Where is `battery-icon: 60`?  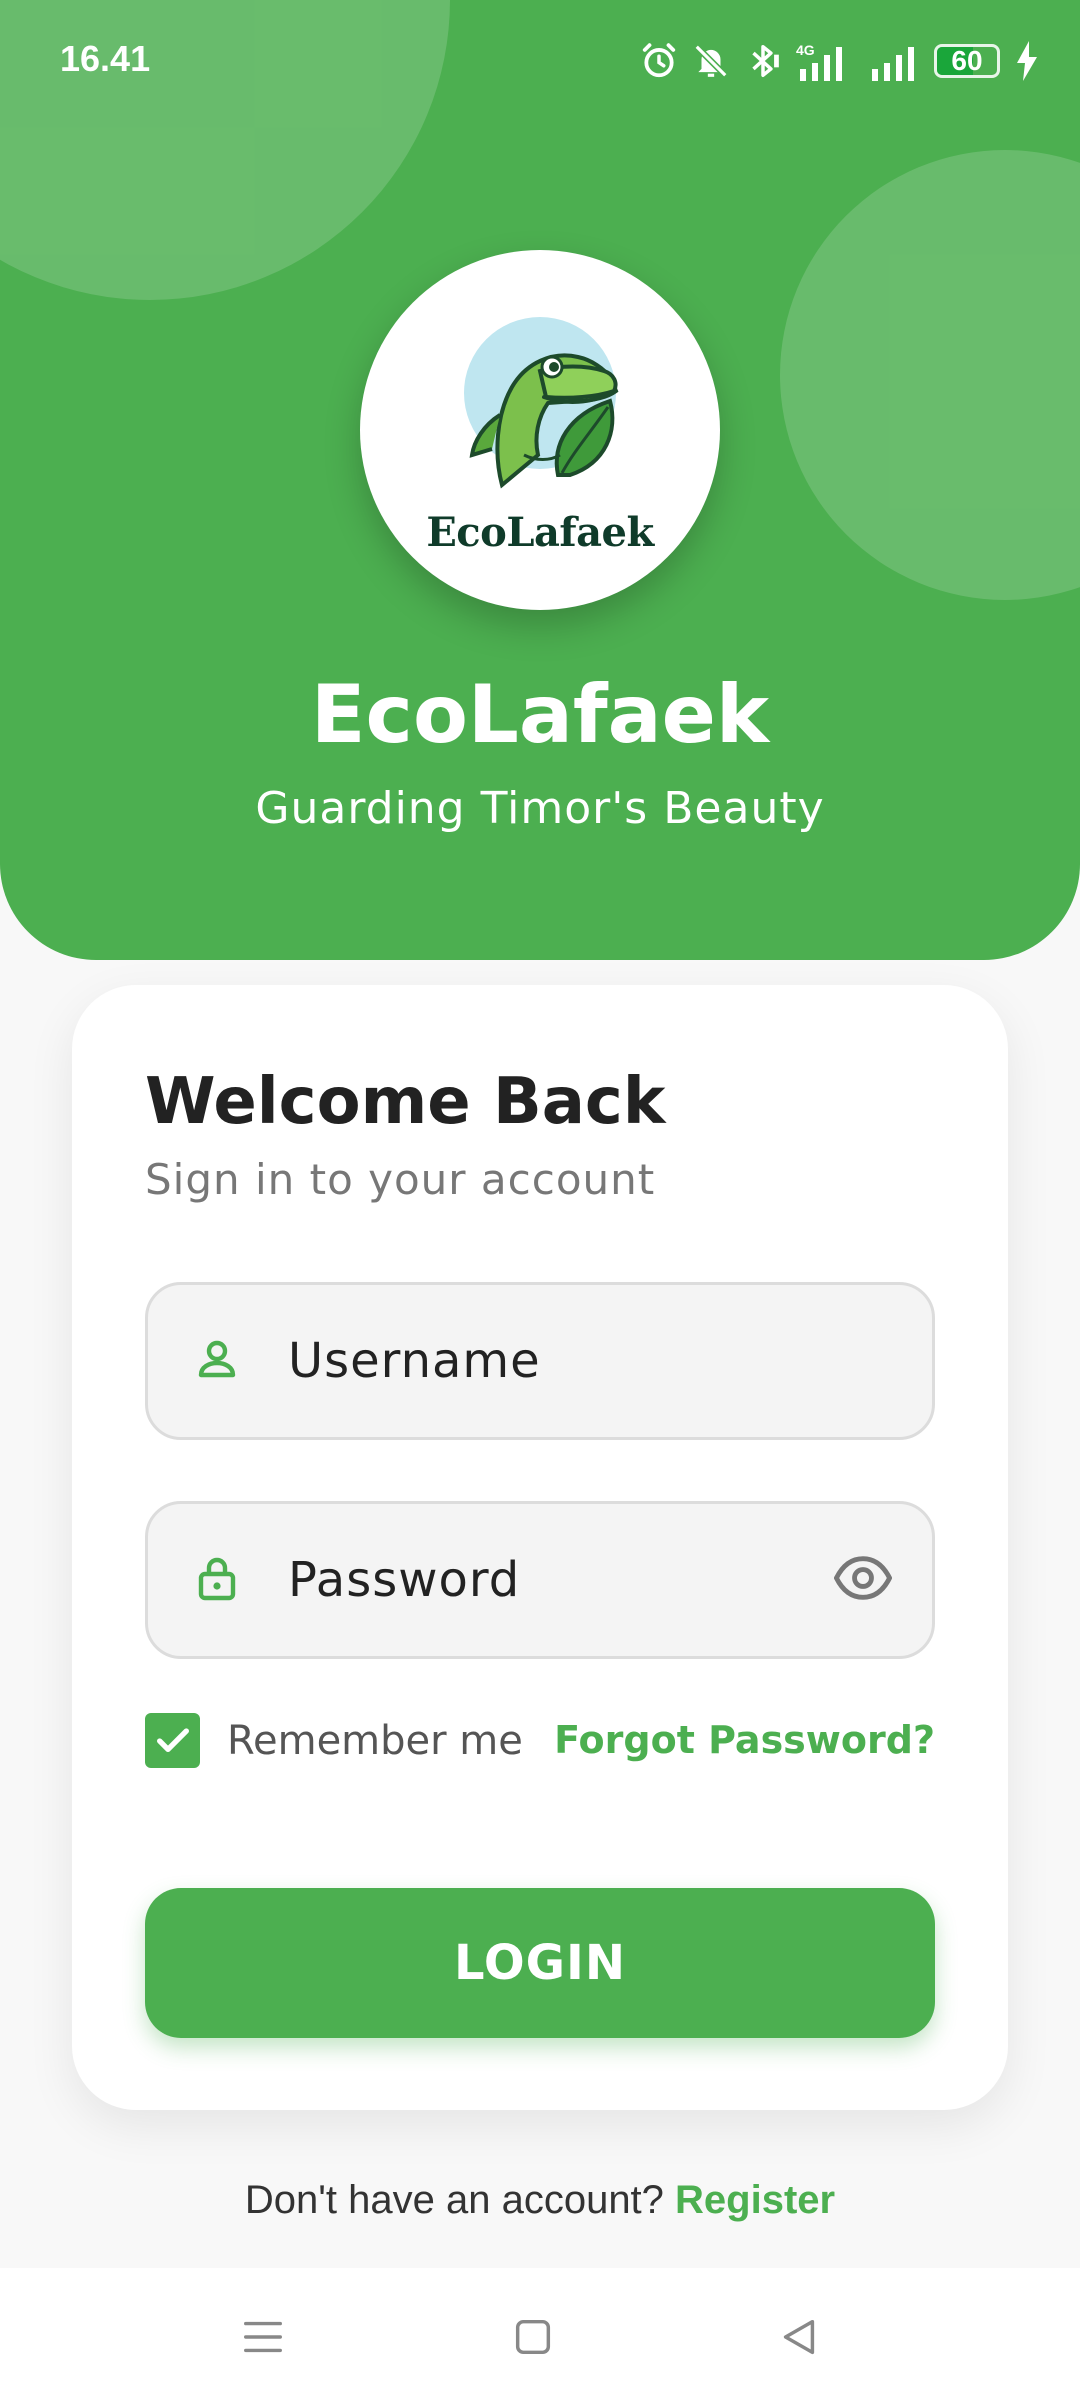
battery-icon: 60 is located at coordinates (967, 61).